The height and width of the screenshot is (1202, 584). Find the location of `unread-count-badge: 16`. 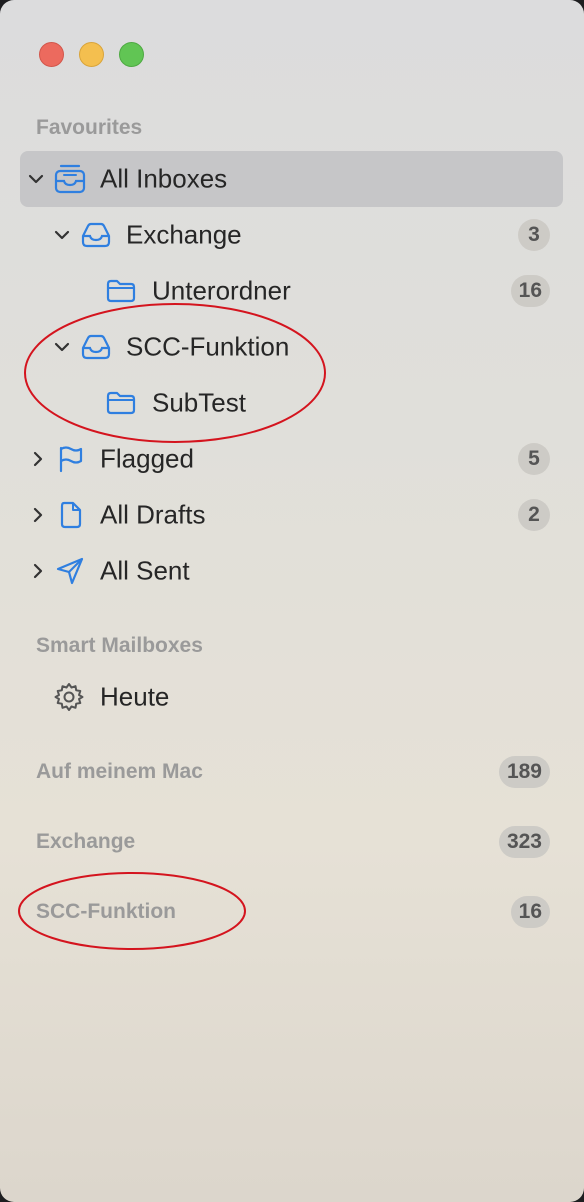

unread-count-badge: 16 is located at coordinates (530, 291).